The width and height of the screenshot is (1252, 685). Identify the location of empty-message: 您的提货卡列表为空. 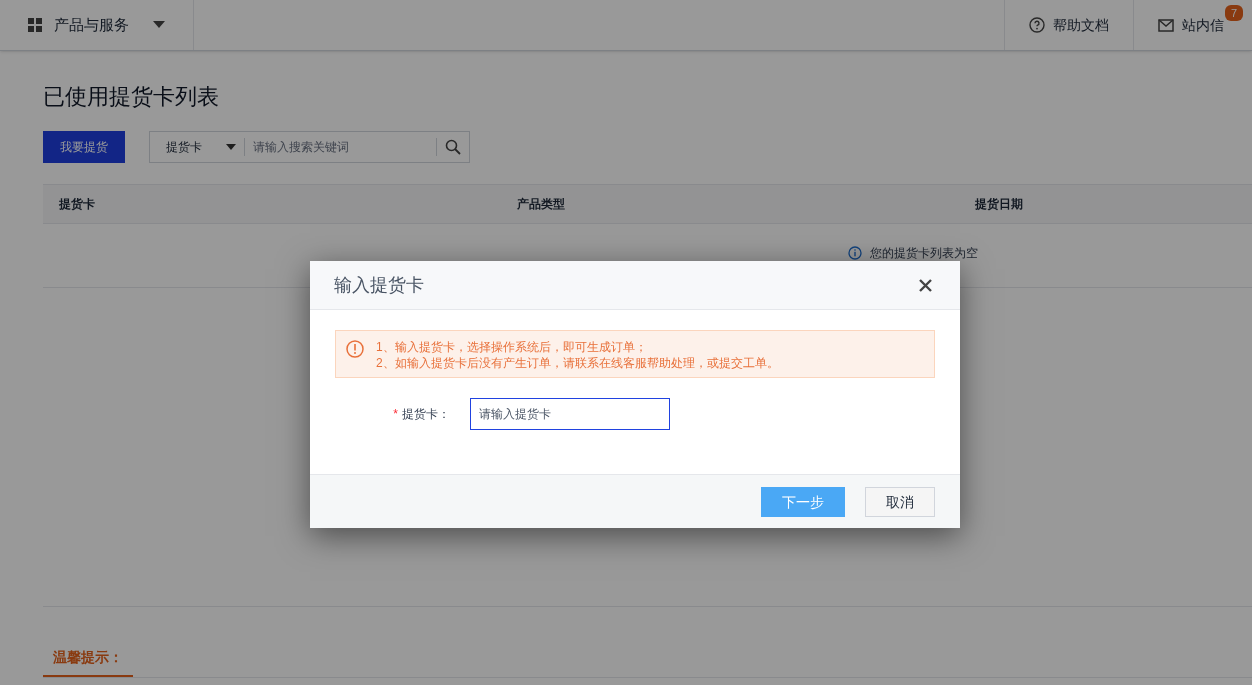
(923, 253).